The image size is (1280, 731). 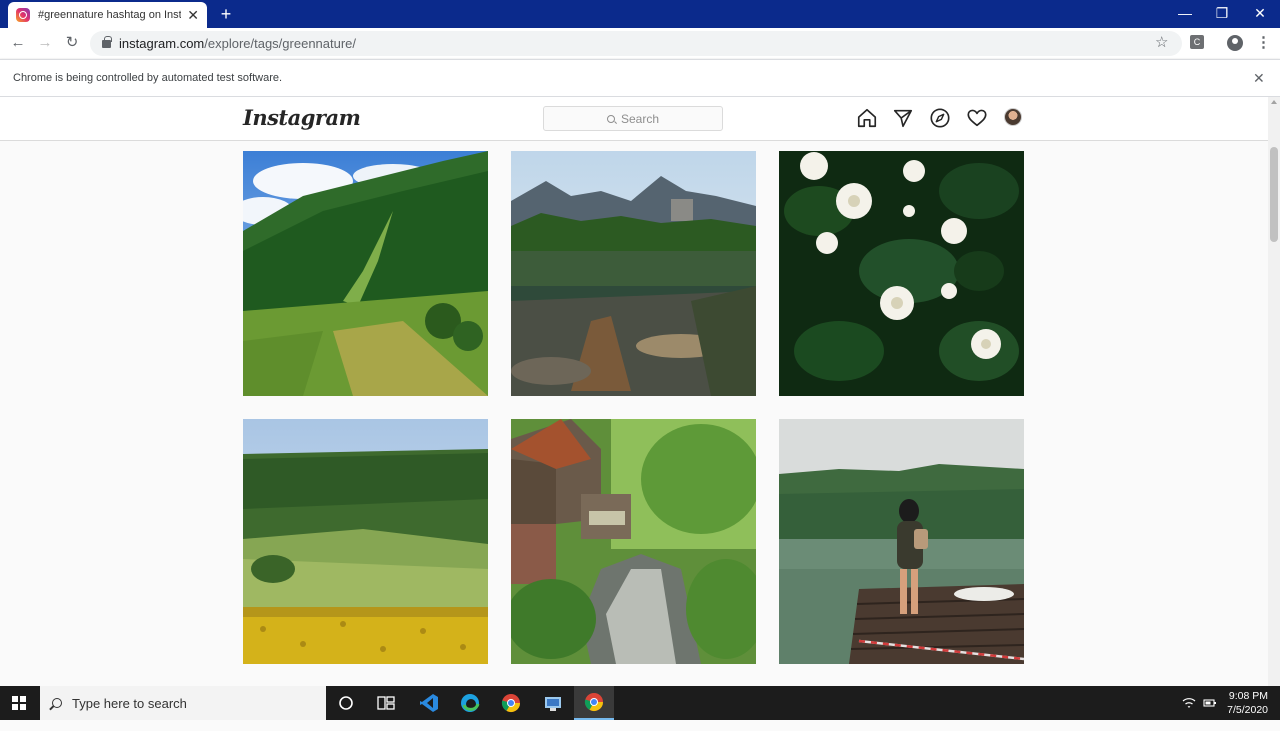 I want to click on post-mill-stream, so click(x=633, y=541).